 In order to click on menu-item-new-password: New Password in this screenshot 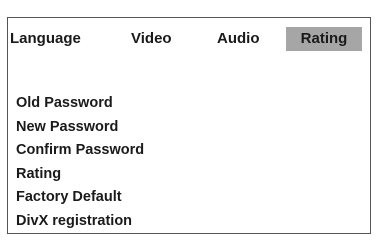, I will do `click(80, 128)`.